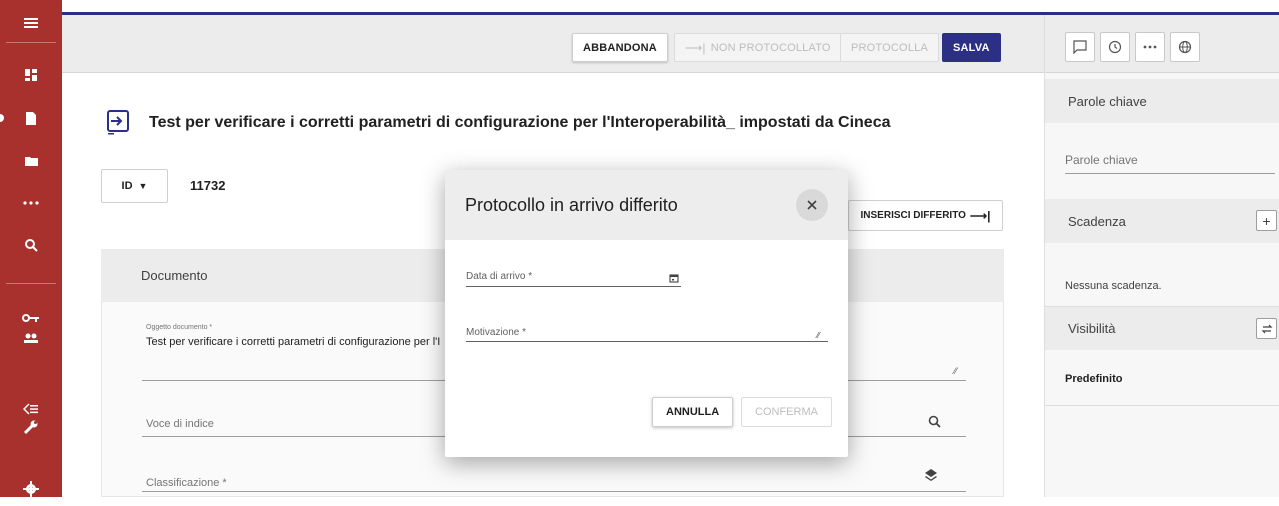 Image resolution: width=1279 pixels, height=506 pixels. Describe the element at coordinates (1185, 47) in the screenshot. I see `globe-icon` at that location.